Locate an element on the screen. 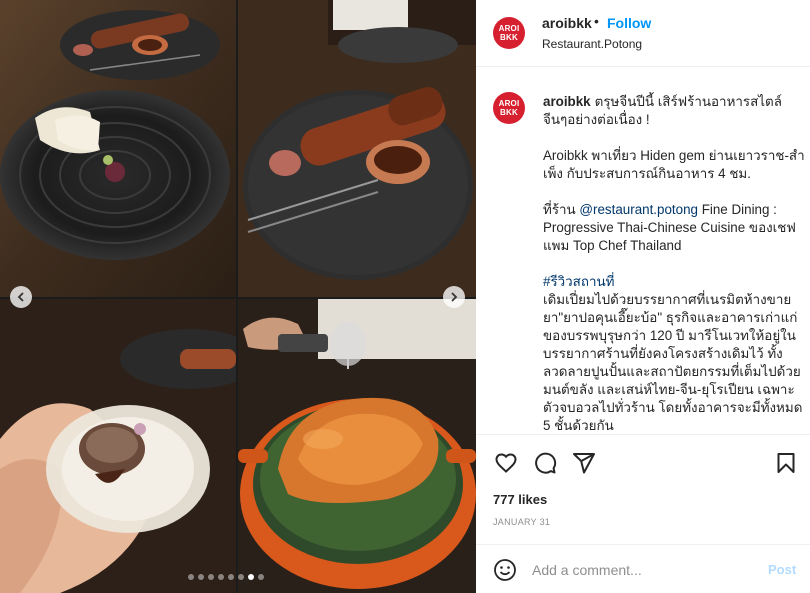  share-icon is located at coordinates (584, 463).